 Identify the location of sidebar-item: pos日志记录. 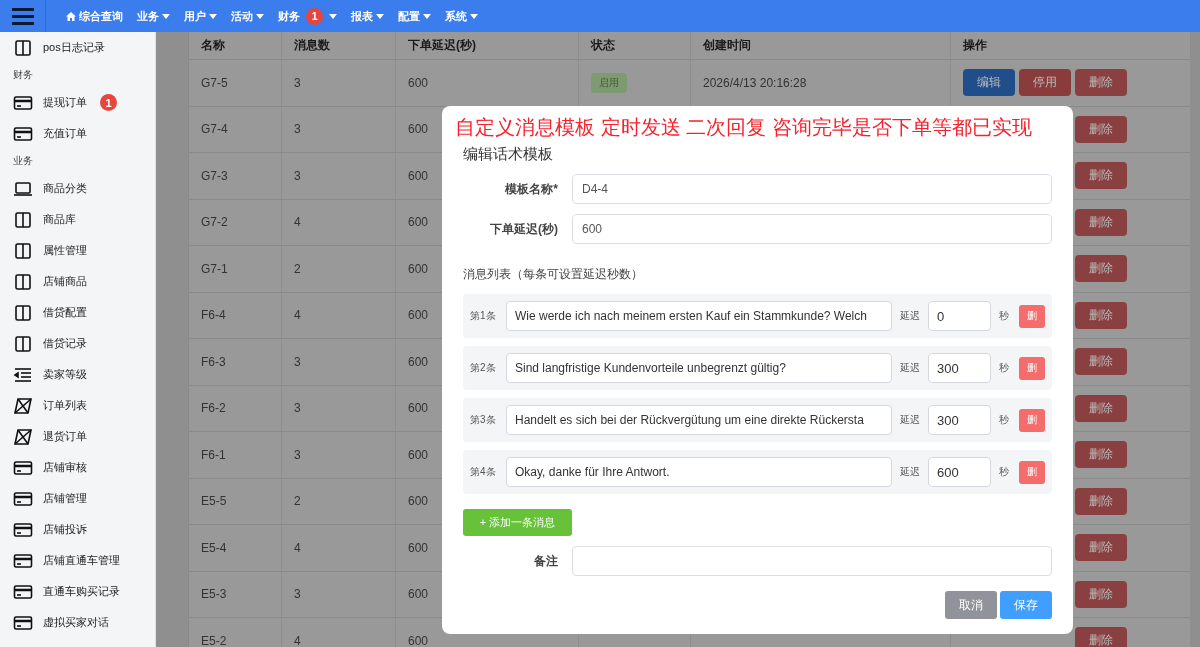
(77, 47).